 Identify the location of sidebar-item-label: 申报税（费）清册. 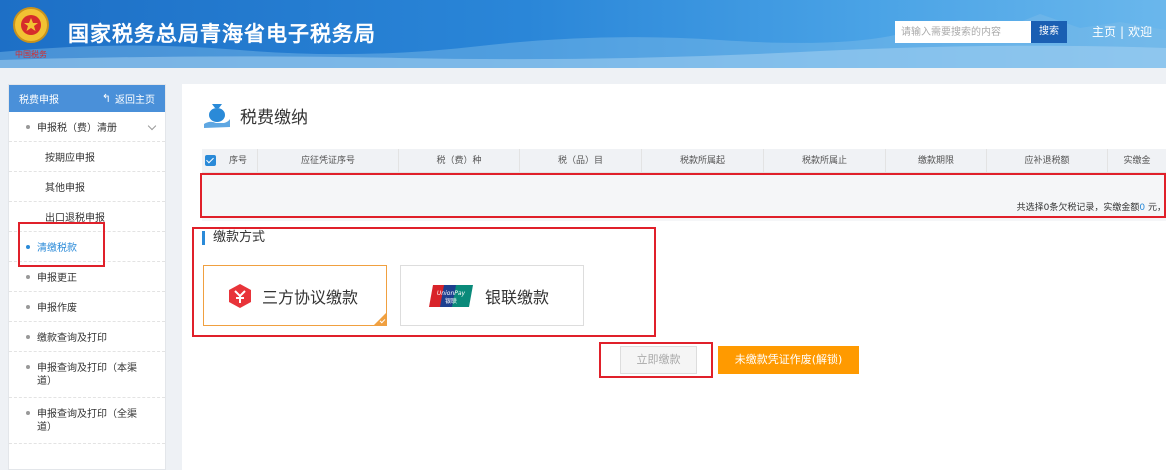
(77, 128).